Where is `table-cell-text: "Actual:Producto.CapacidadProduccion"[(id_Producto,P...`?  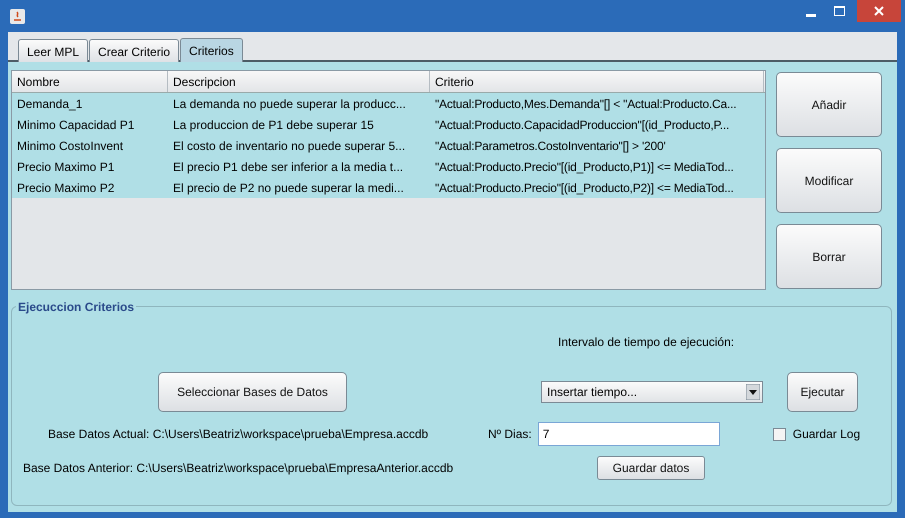 table-cell-text: "Actual:Producto.CapacidadProduccion"[(id_Producto,P... is located at coordinates (582, 125).